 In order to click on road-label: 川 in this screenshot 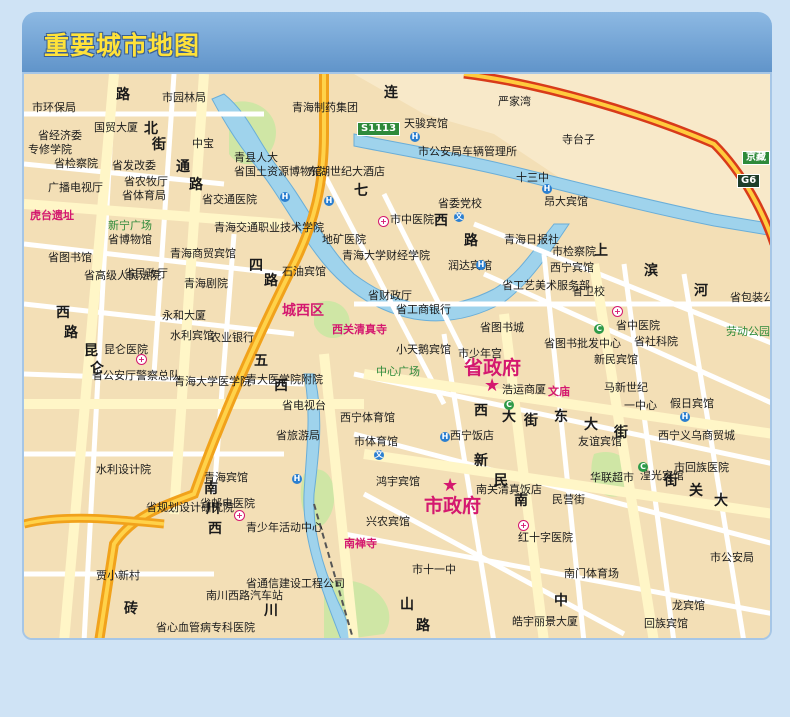, I will do `click(271, 611)`.